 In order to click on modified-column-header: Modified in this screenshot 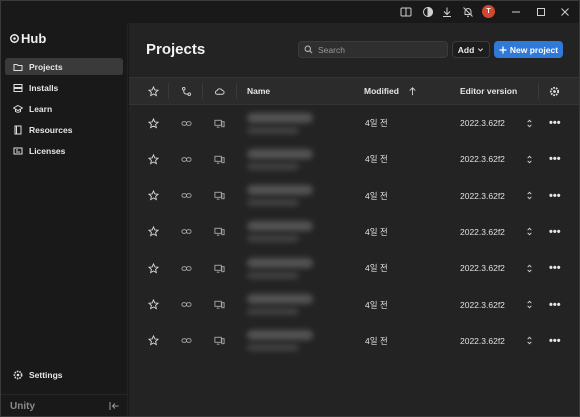, I will do `click(391, 91)`.